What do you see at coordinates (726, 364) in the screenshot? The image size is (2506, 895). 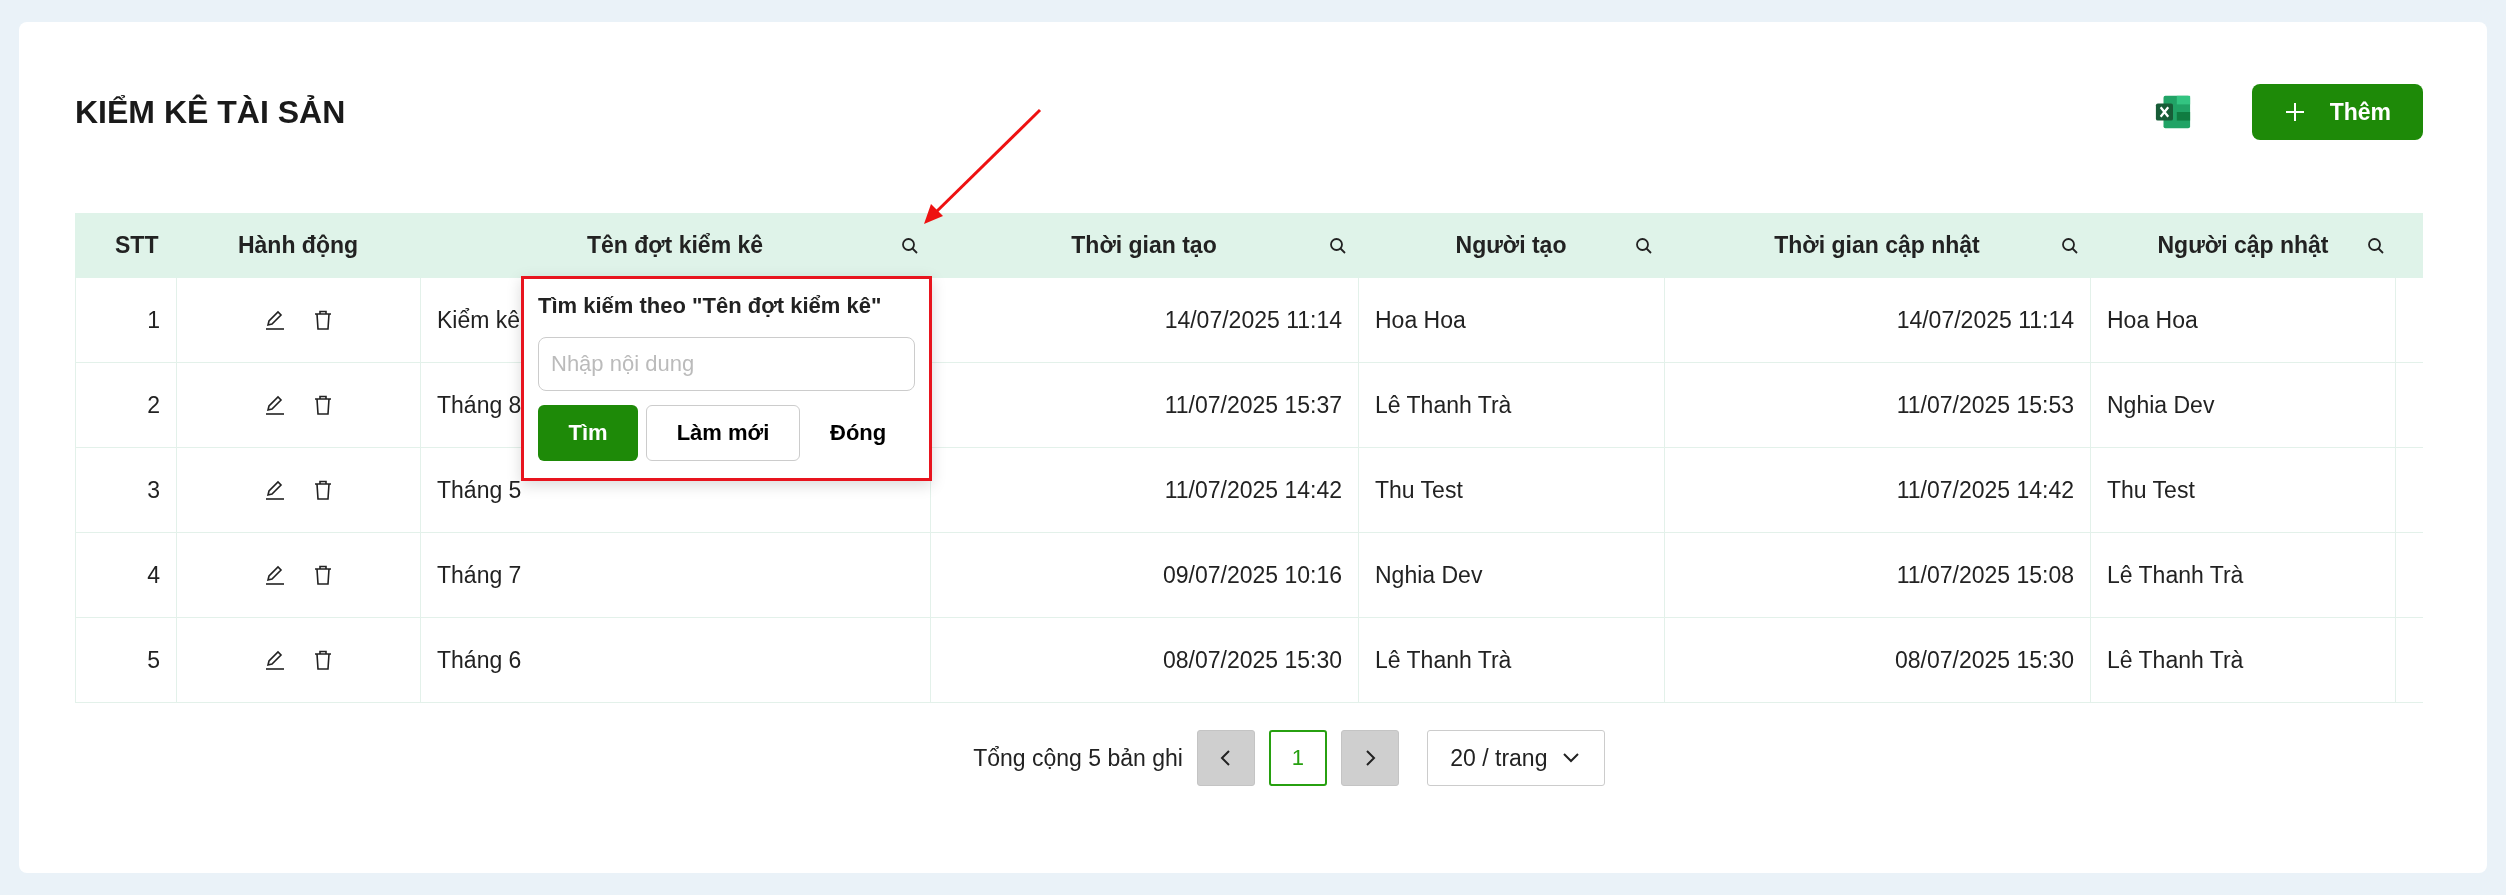 I see `search-field: Nhập nội dung` at bounding box center [726, 364].